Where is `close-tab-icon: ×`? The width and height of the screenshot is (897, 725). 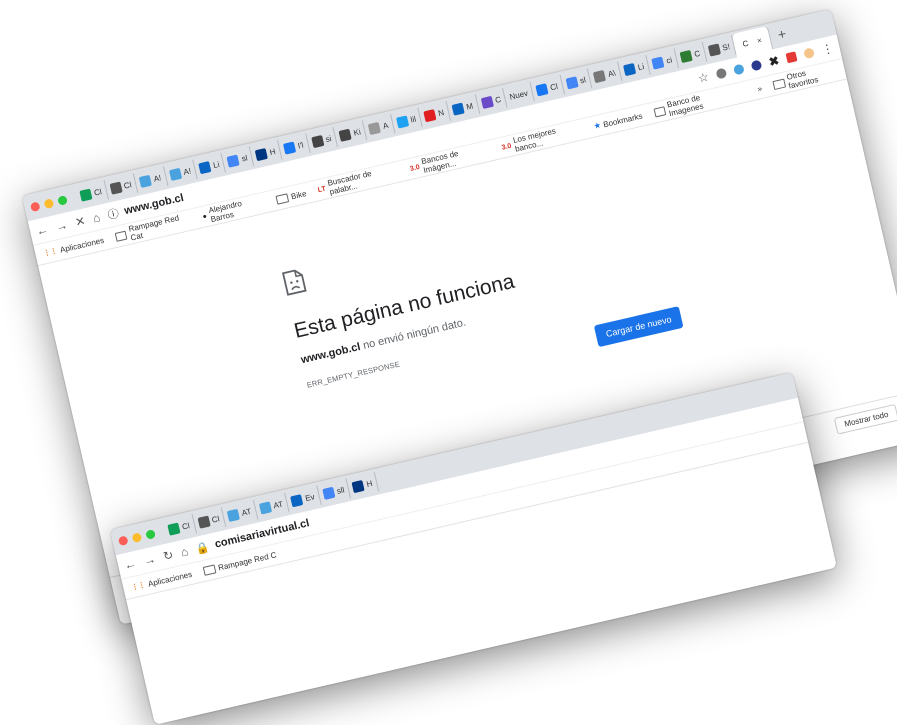
close-tab-icon: × is located at coordinates (759, 40).